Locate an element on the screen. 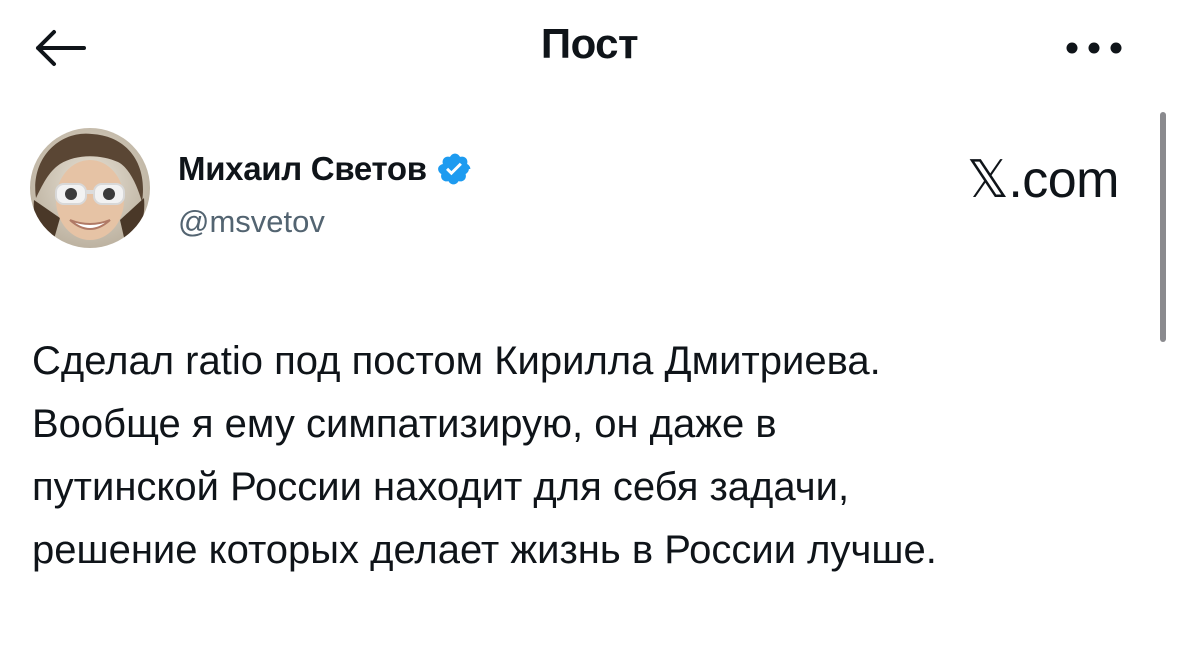 This screenshot has height=652, width=1179. post-text-line: Вообще я ему симпатизирую, он даже в is located at coordinates (404, 424).